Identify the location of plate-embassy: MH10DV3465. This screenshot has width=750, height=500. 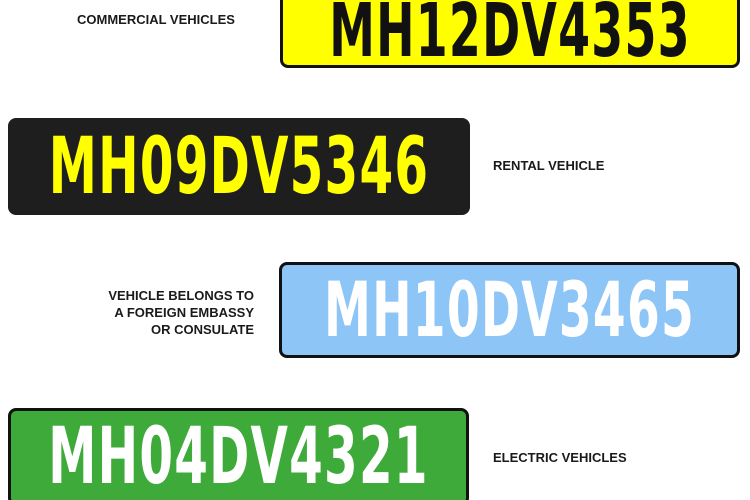
(509, 310).